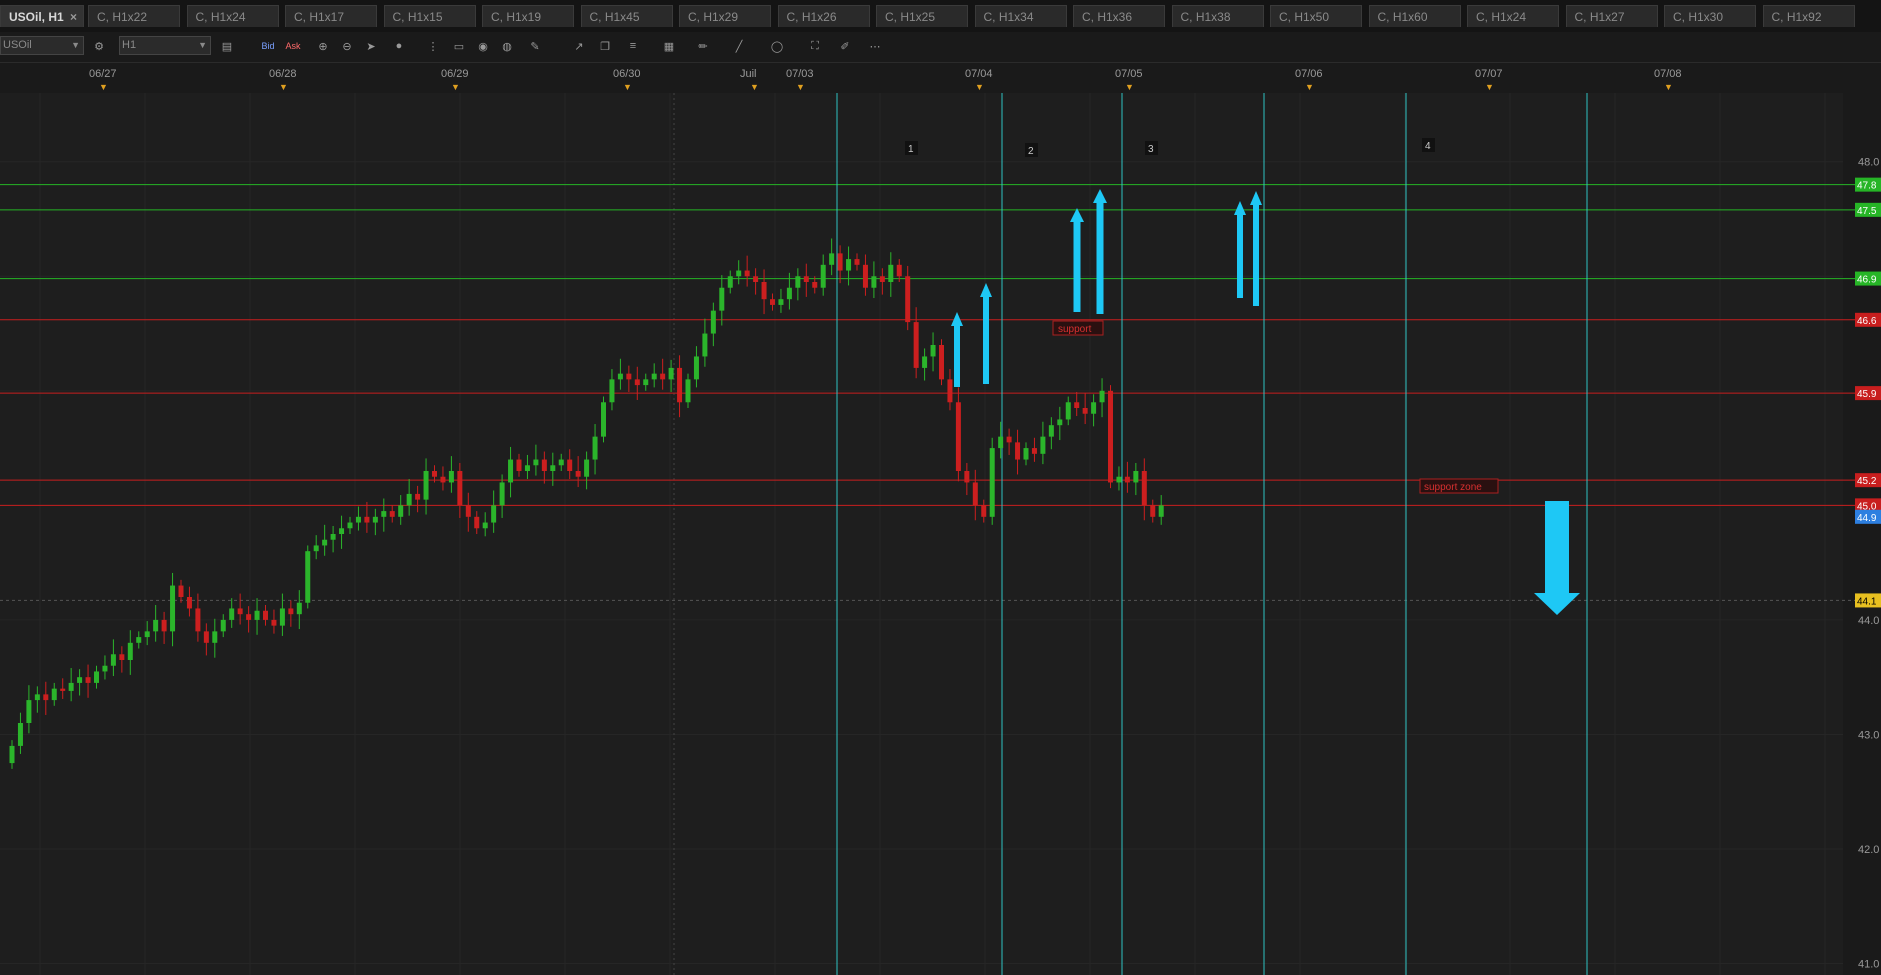 The height and width of the screenshot is (975, 1881). I want to click on tab-0: USOil, H1 ×, so click(42, 16).